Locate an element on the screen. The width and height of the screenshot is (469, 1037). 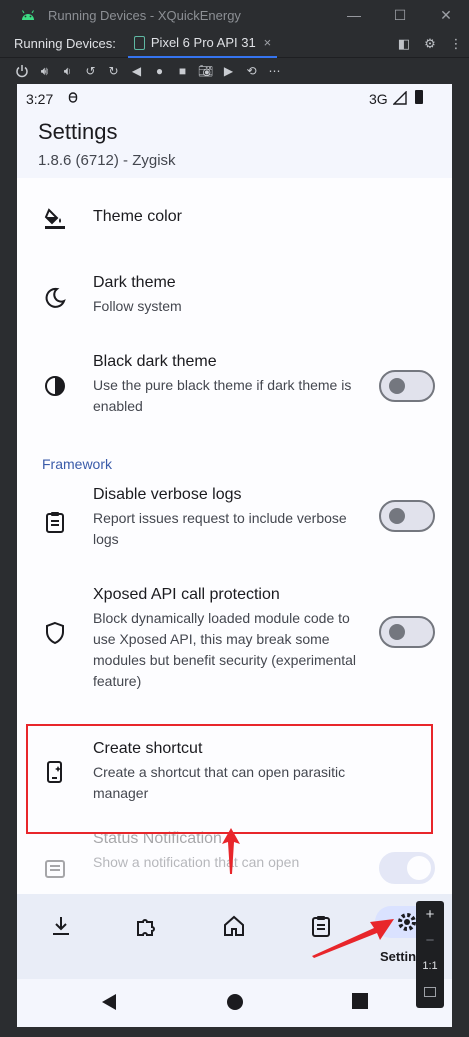
nav-download-icon is located at coordinates (61, 936).